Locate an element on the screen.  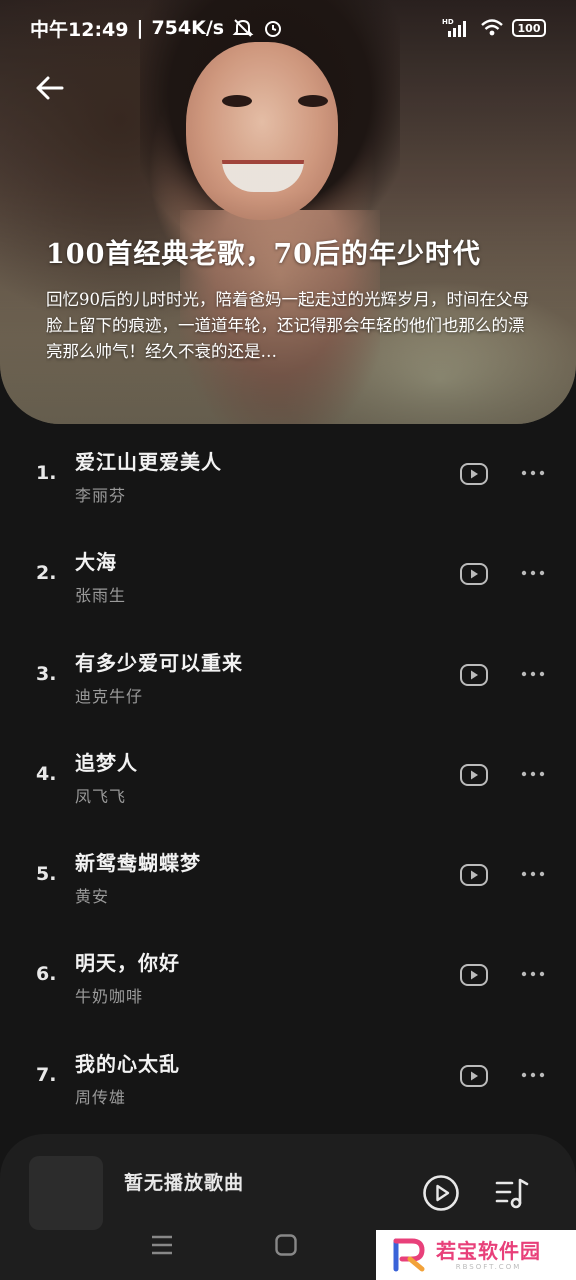
song-row: 1. 爱江山更爱美人 李丽芬 is located at coordinates (288, 474).